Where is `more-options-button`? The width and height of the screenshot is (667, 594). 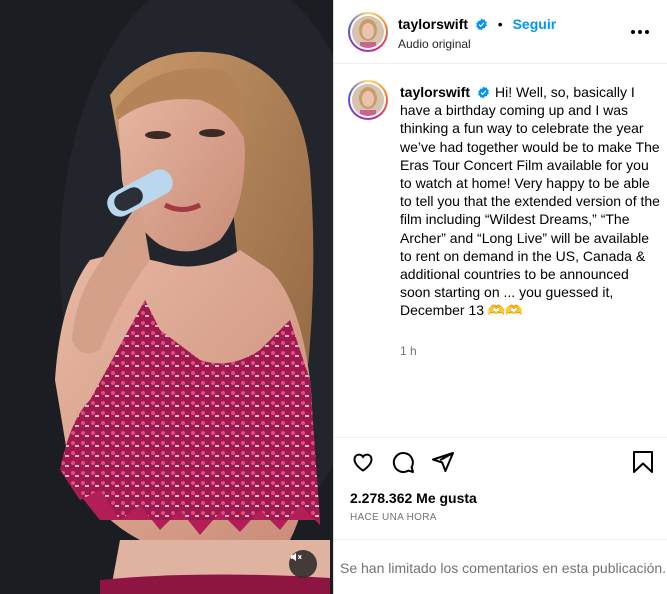
more-options-button is located at coordinates (640, 32).